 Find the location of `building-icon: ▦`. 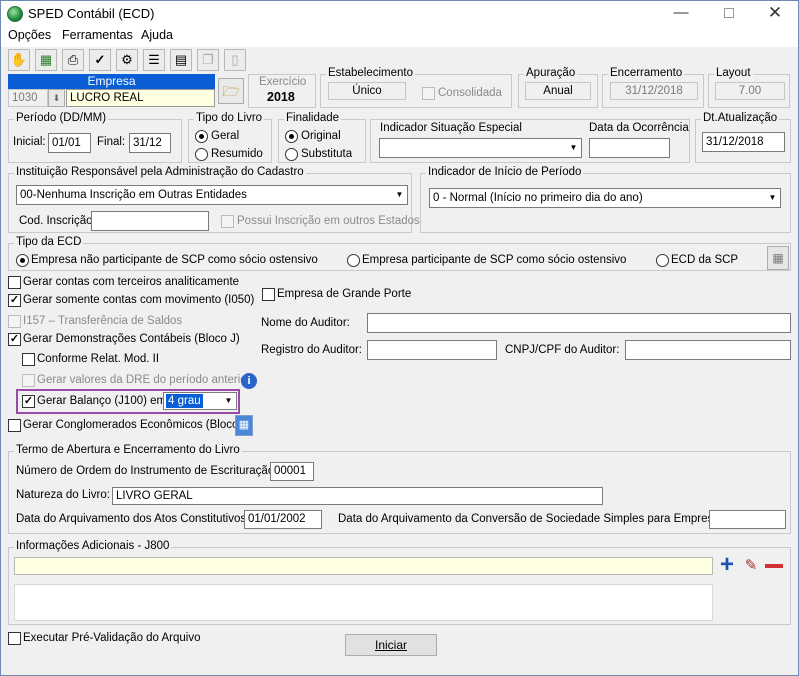

building-icon: ▦ is located at coordinates (244, 425).